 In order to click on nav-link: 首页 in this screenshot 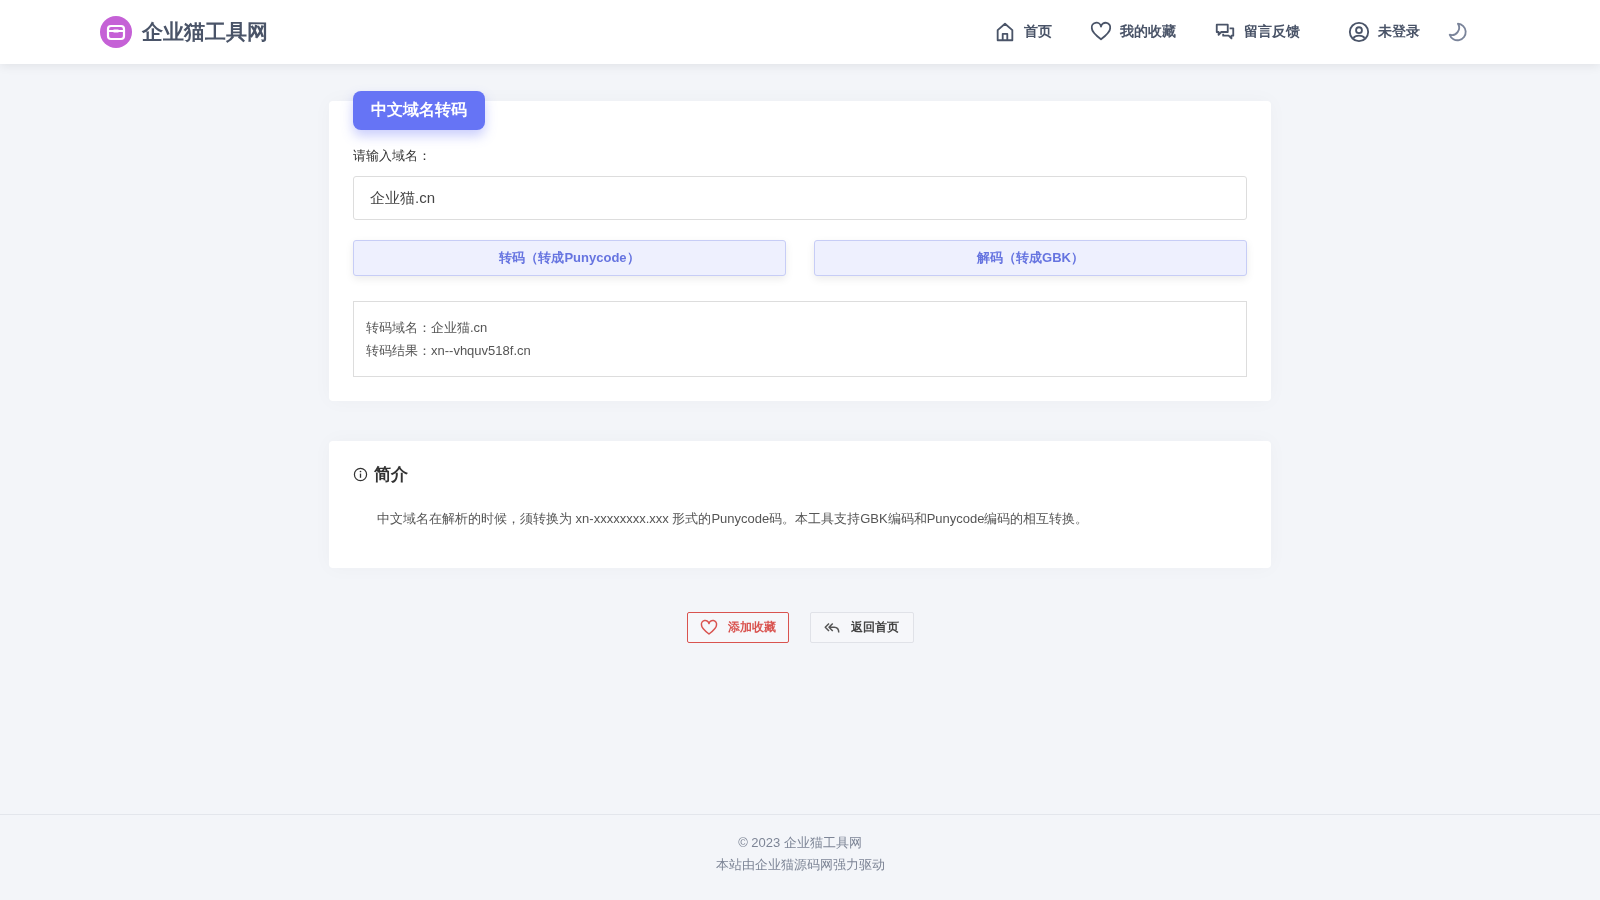, I will do `click(1023, 32)`.